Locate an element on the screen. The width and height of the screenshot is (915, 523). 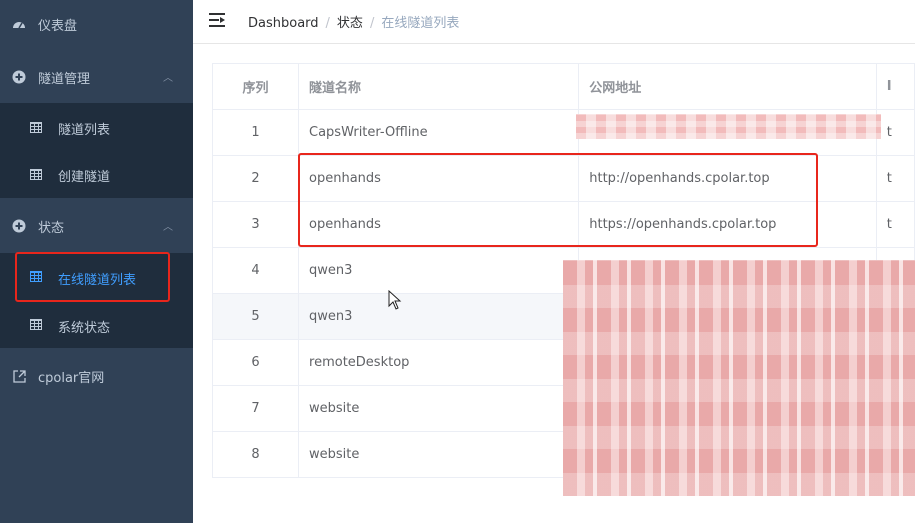
redacted-mosaic is located at coordinates (728, 126).